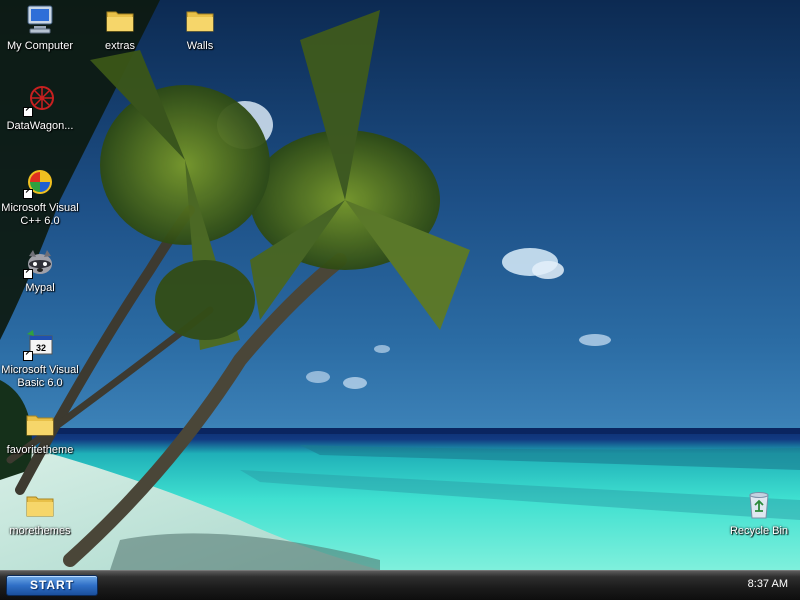 This screenshot has width=800, height=600. What do you see at coordinates (40, 376) in the screenshot?
I see `desktop-icon-label: Microsoft Visual Basic 6.0` at bounding box center [40, 376].